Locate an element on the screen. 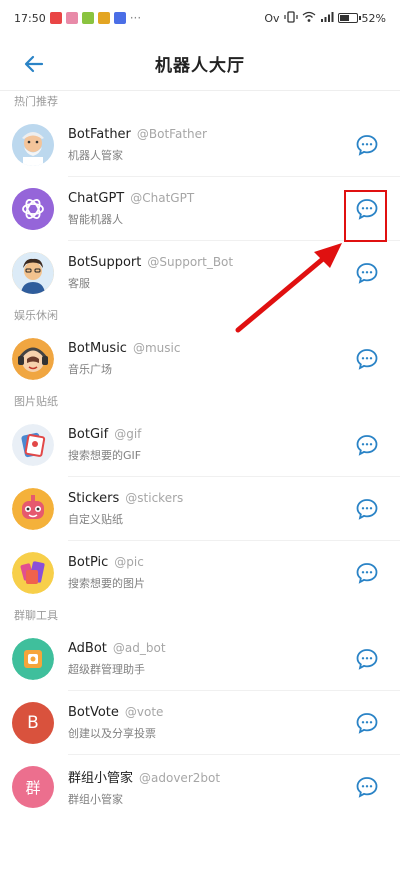 This screenshot has height=888, width=400. bot-row-botsupport: BotSupport @Support_Bot 客服 is located at coordinates (200, 273).